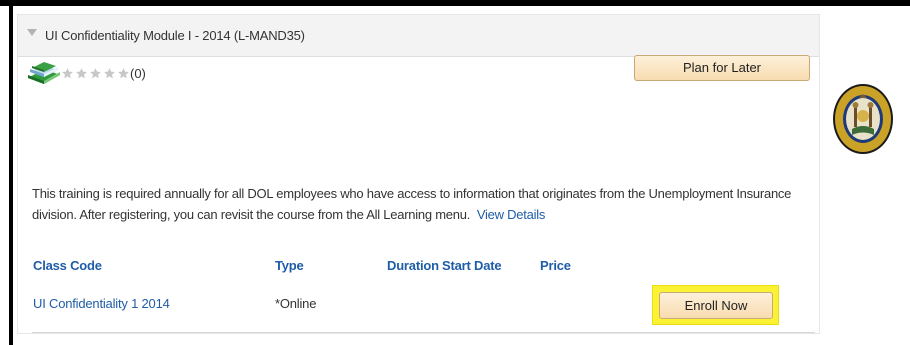  I want to click on table-row-divider, so click(423, 332).